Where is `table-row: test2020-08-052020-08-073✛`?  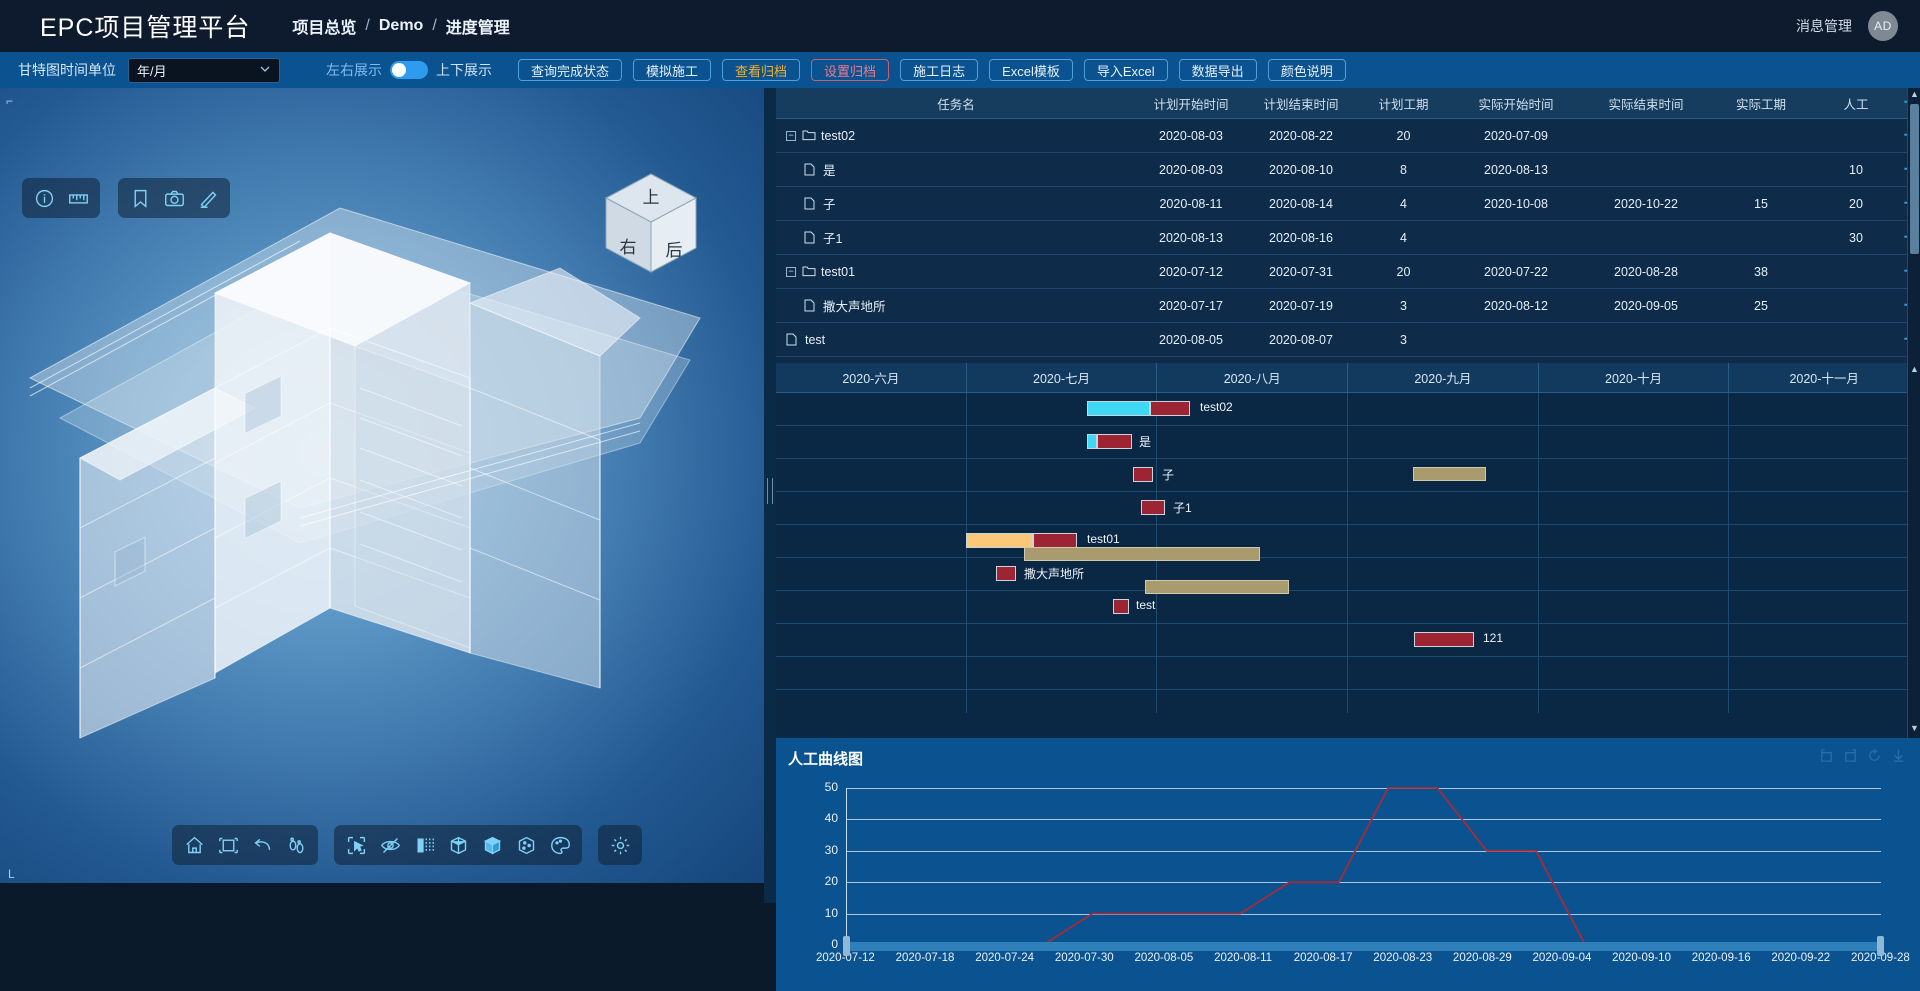
table-row: test2020-08-052020-08-073✛ is located at coordinates (1348, 340).